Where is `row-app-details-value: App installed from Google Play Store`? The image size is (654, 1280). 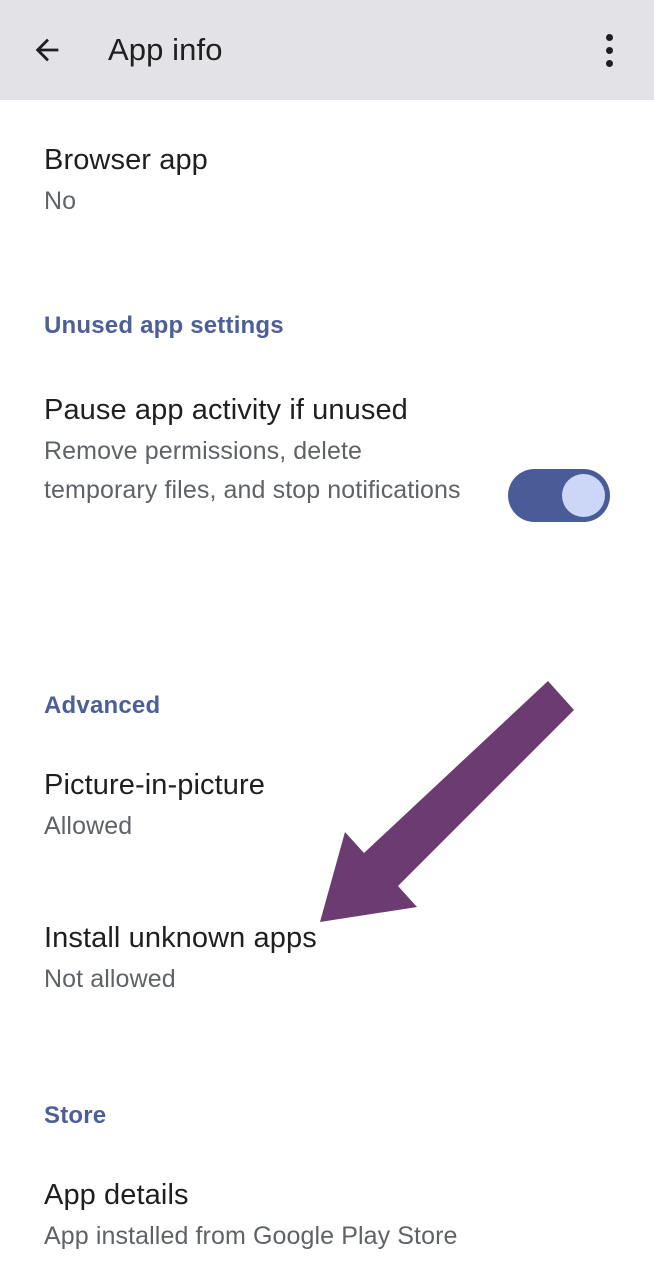
row-app-details-value: App installed from Google Play Store is located at coordinates (251, 1236).